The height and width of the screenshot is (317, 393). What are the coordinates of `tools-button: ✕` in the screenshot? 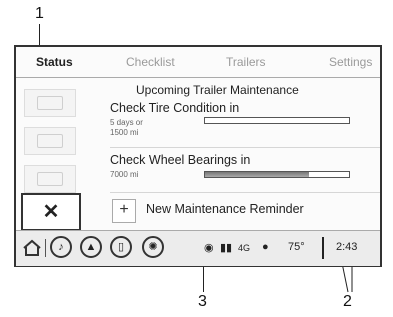 It's located at (51, 212).